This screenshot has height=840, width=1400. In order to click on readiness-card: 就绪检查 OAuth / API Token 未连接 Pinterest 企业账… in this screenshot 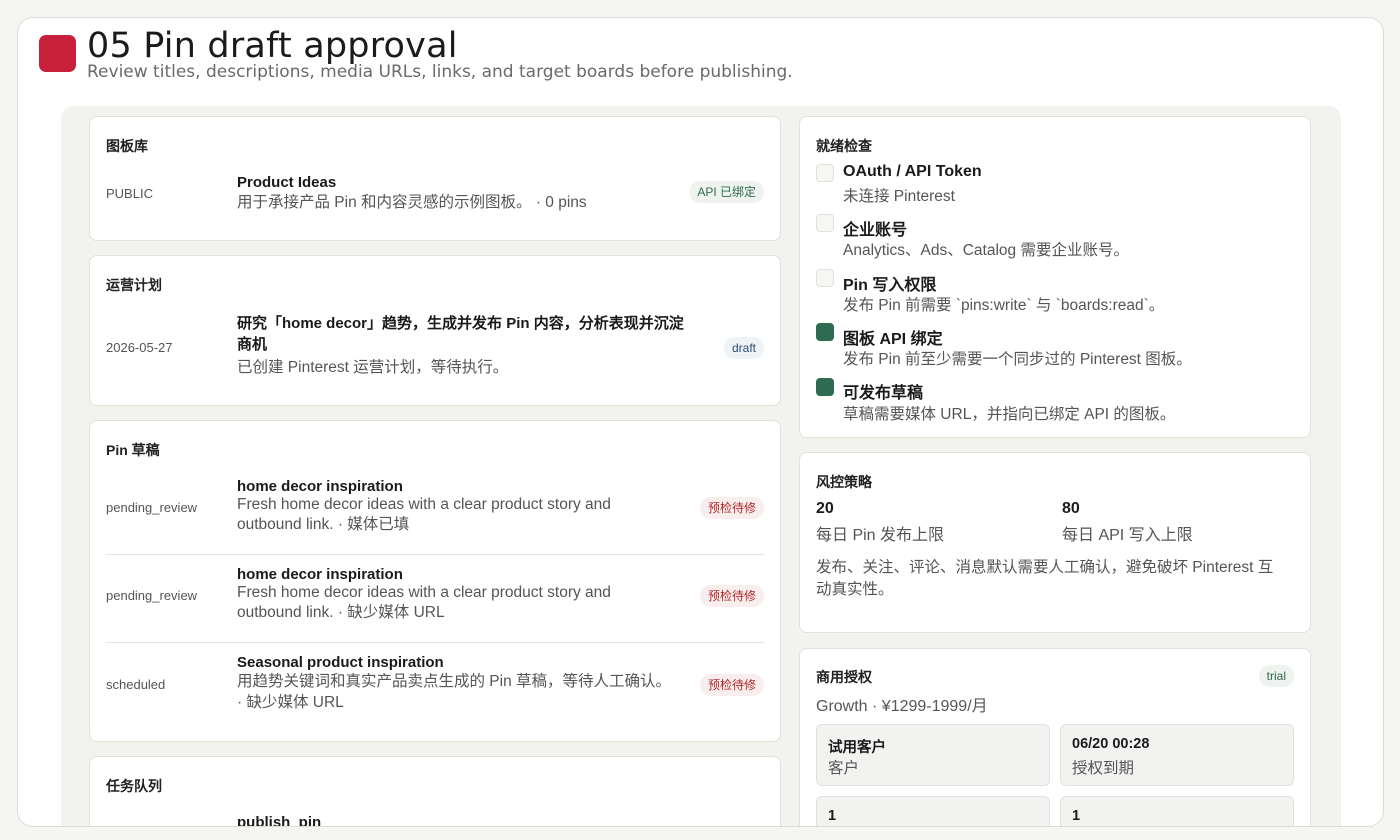, I will do `click(1055, 277)`.